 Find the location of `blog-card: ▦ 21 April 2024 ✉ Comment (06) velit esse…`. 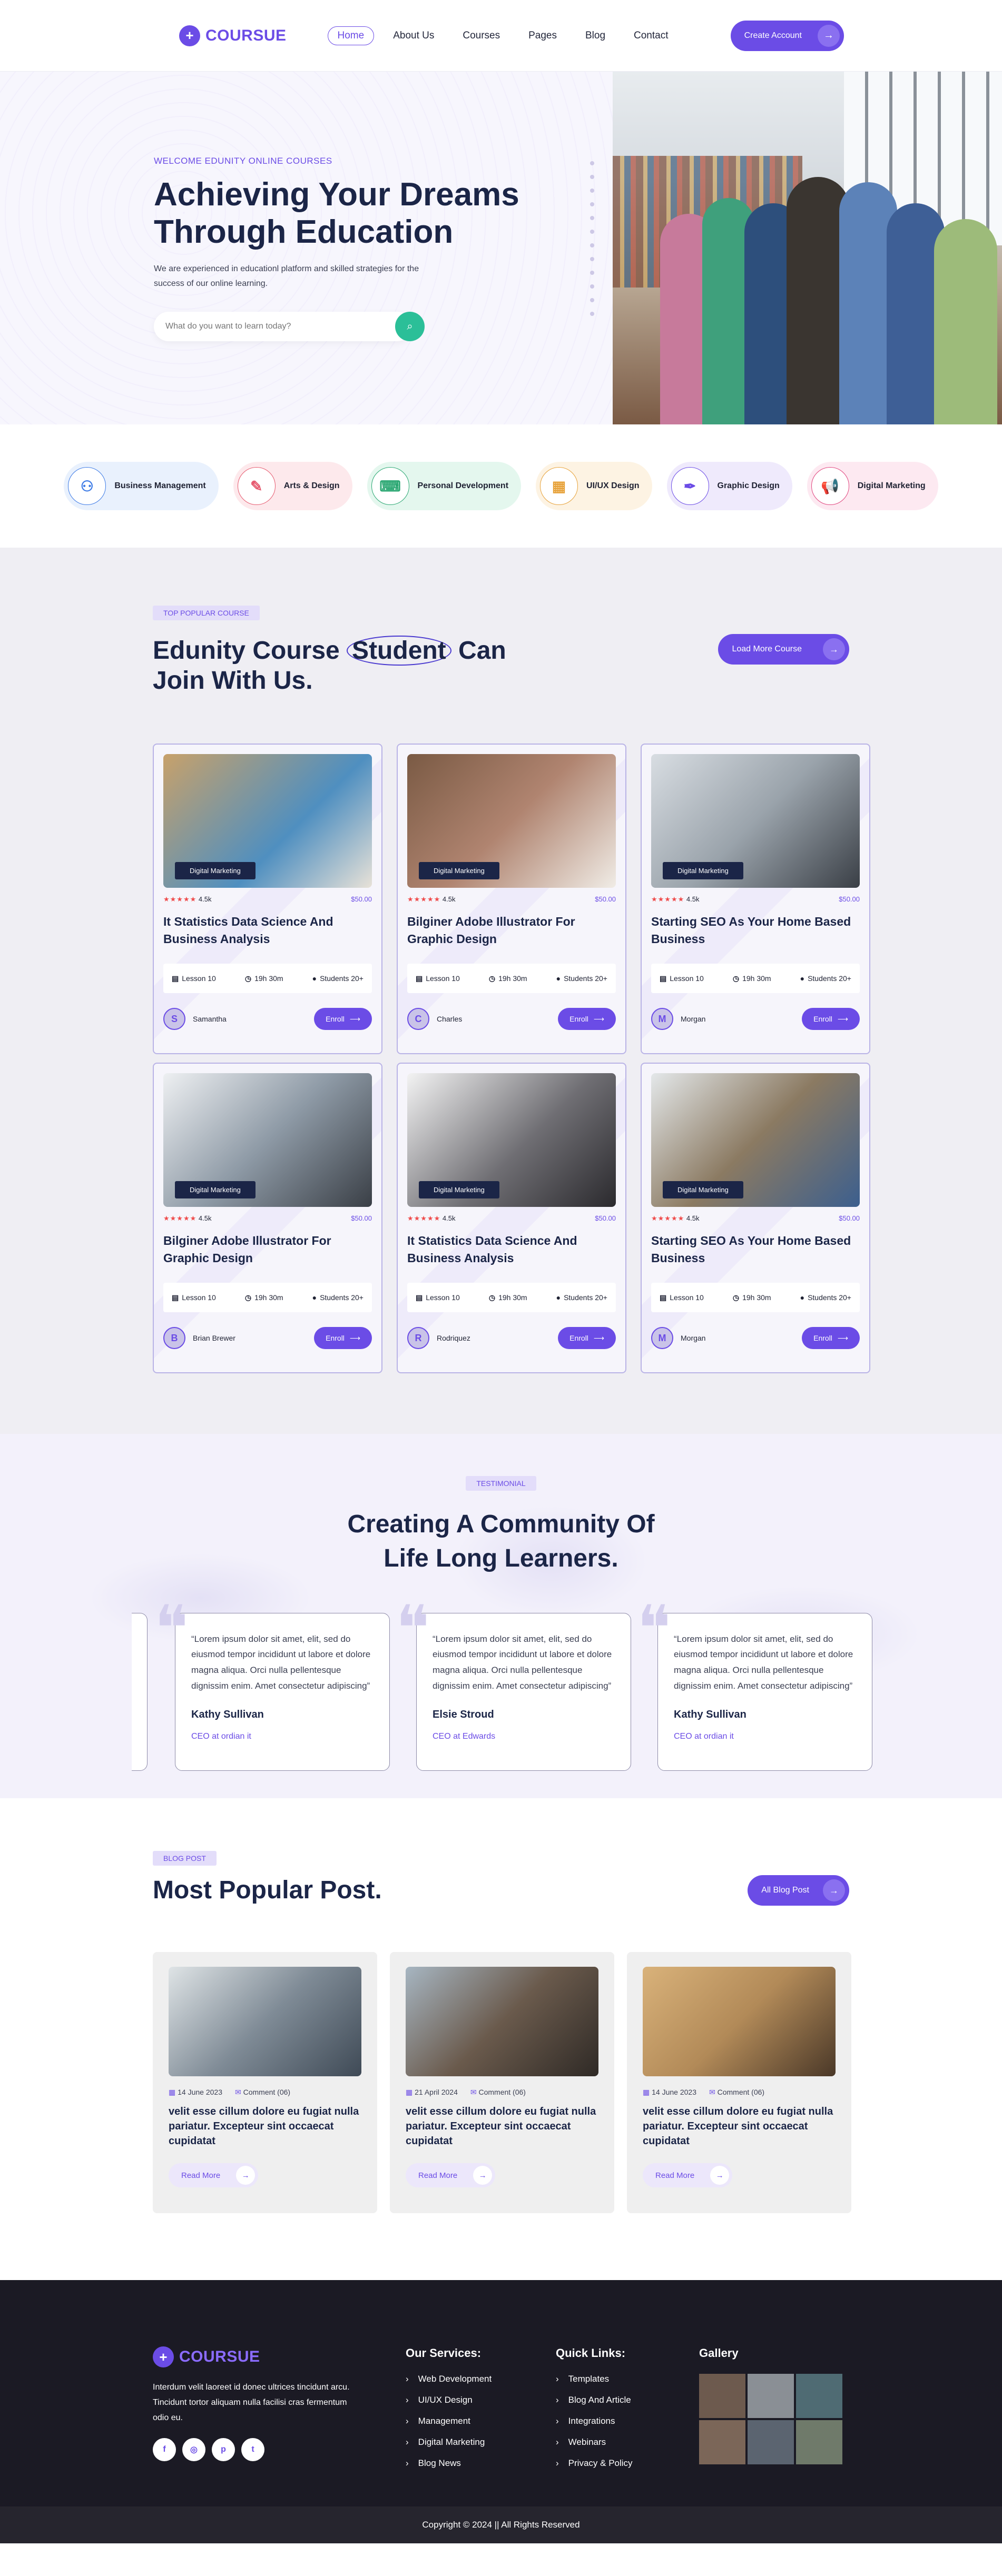

blog-card: ▦ 21 April 2024 ✉ Comment (06) velit esse… is located at coordinates (502, 2082).